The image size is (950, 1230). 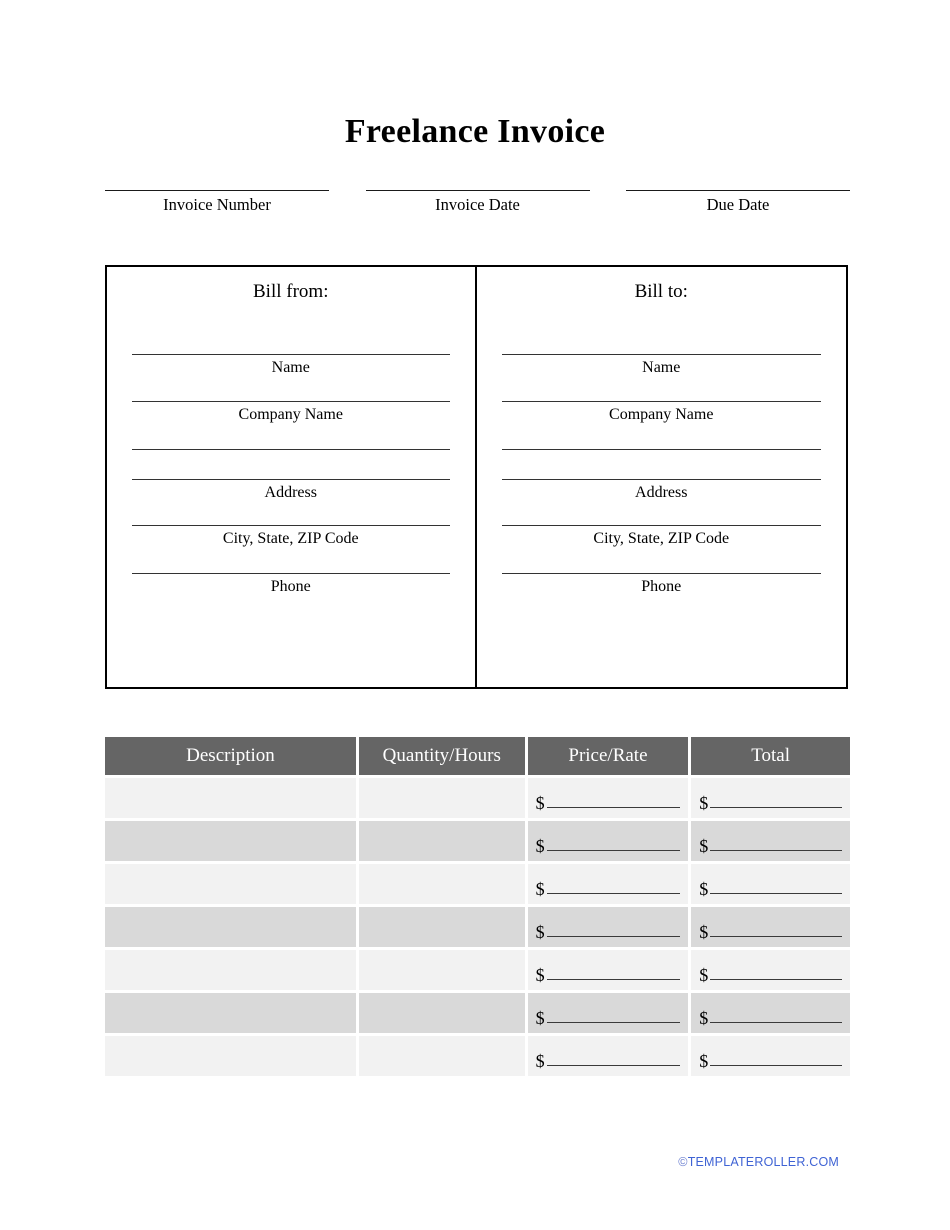 I want to click on bill-from-field-name: Name, so click(x=291, y=366).